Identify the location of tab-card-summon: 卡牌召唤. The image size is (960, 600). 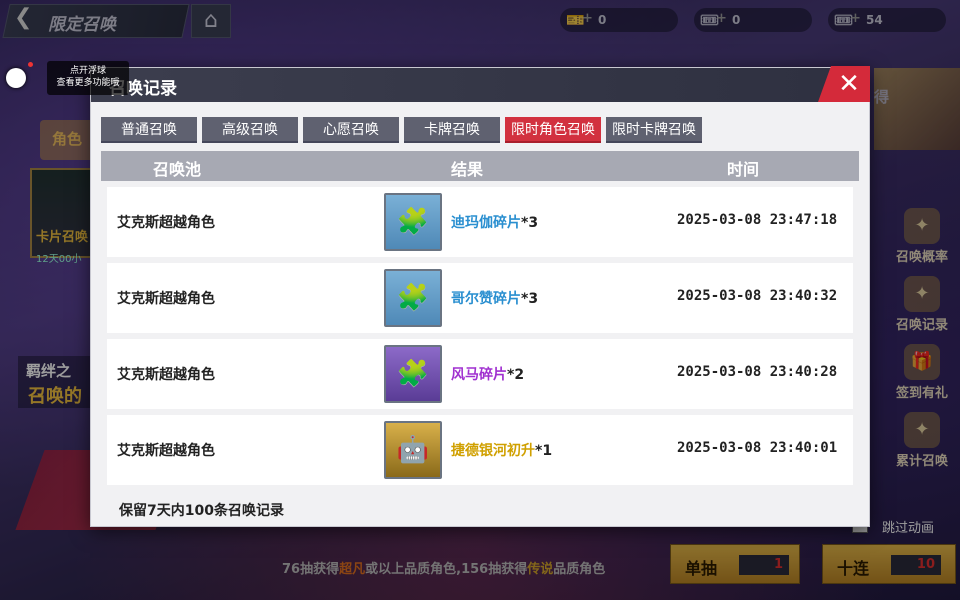
(452, 130).